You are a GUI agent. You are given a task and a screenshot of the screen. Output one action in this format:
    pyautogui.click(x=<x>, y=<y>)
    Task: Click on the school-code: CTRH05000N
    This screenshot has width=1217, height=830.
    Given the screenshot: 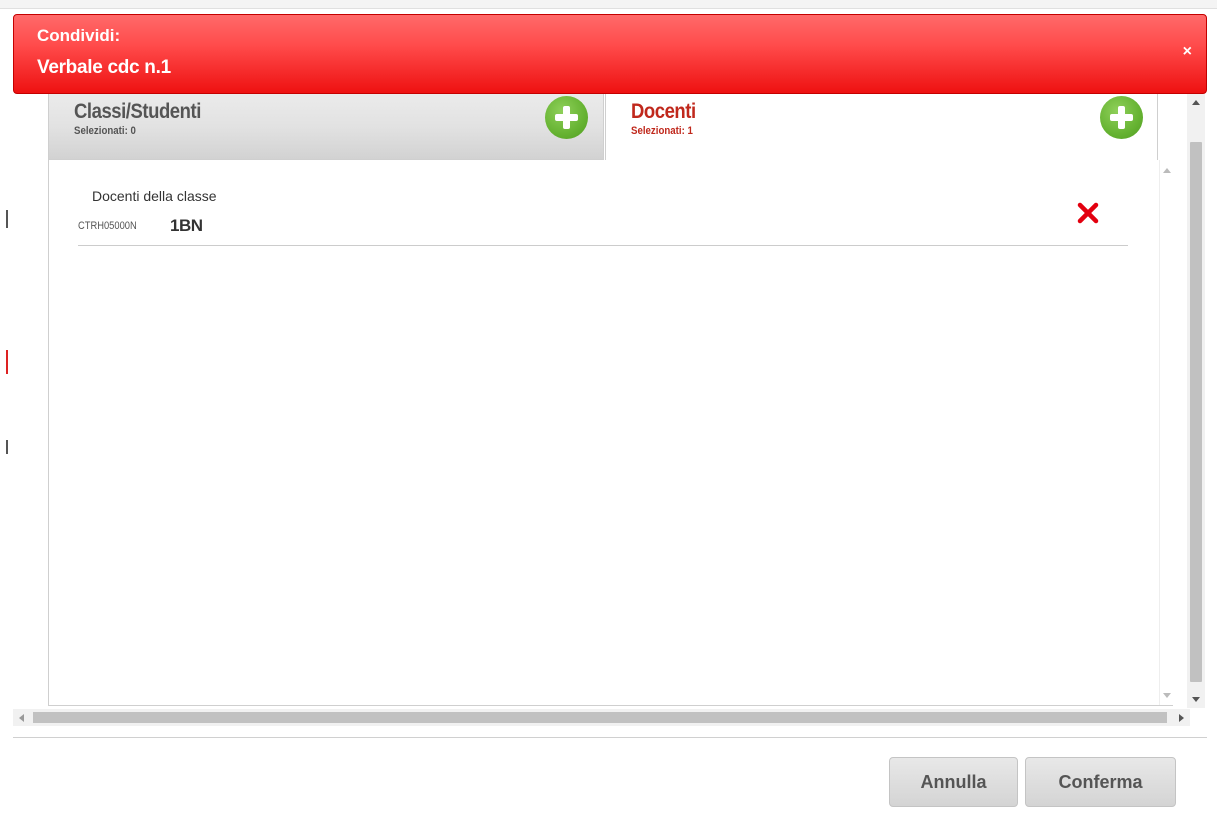 What is the action you would take?
    pyautogui.click(x=107, y=226)
    